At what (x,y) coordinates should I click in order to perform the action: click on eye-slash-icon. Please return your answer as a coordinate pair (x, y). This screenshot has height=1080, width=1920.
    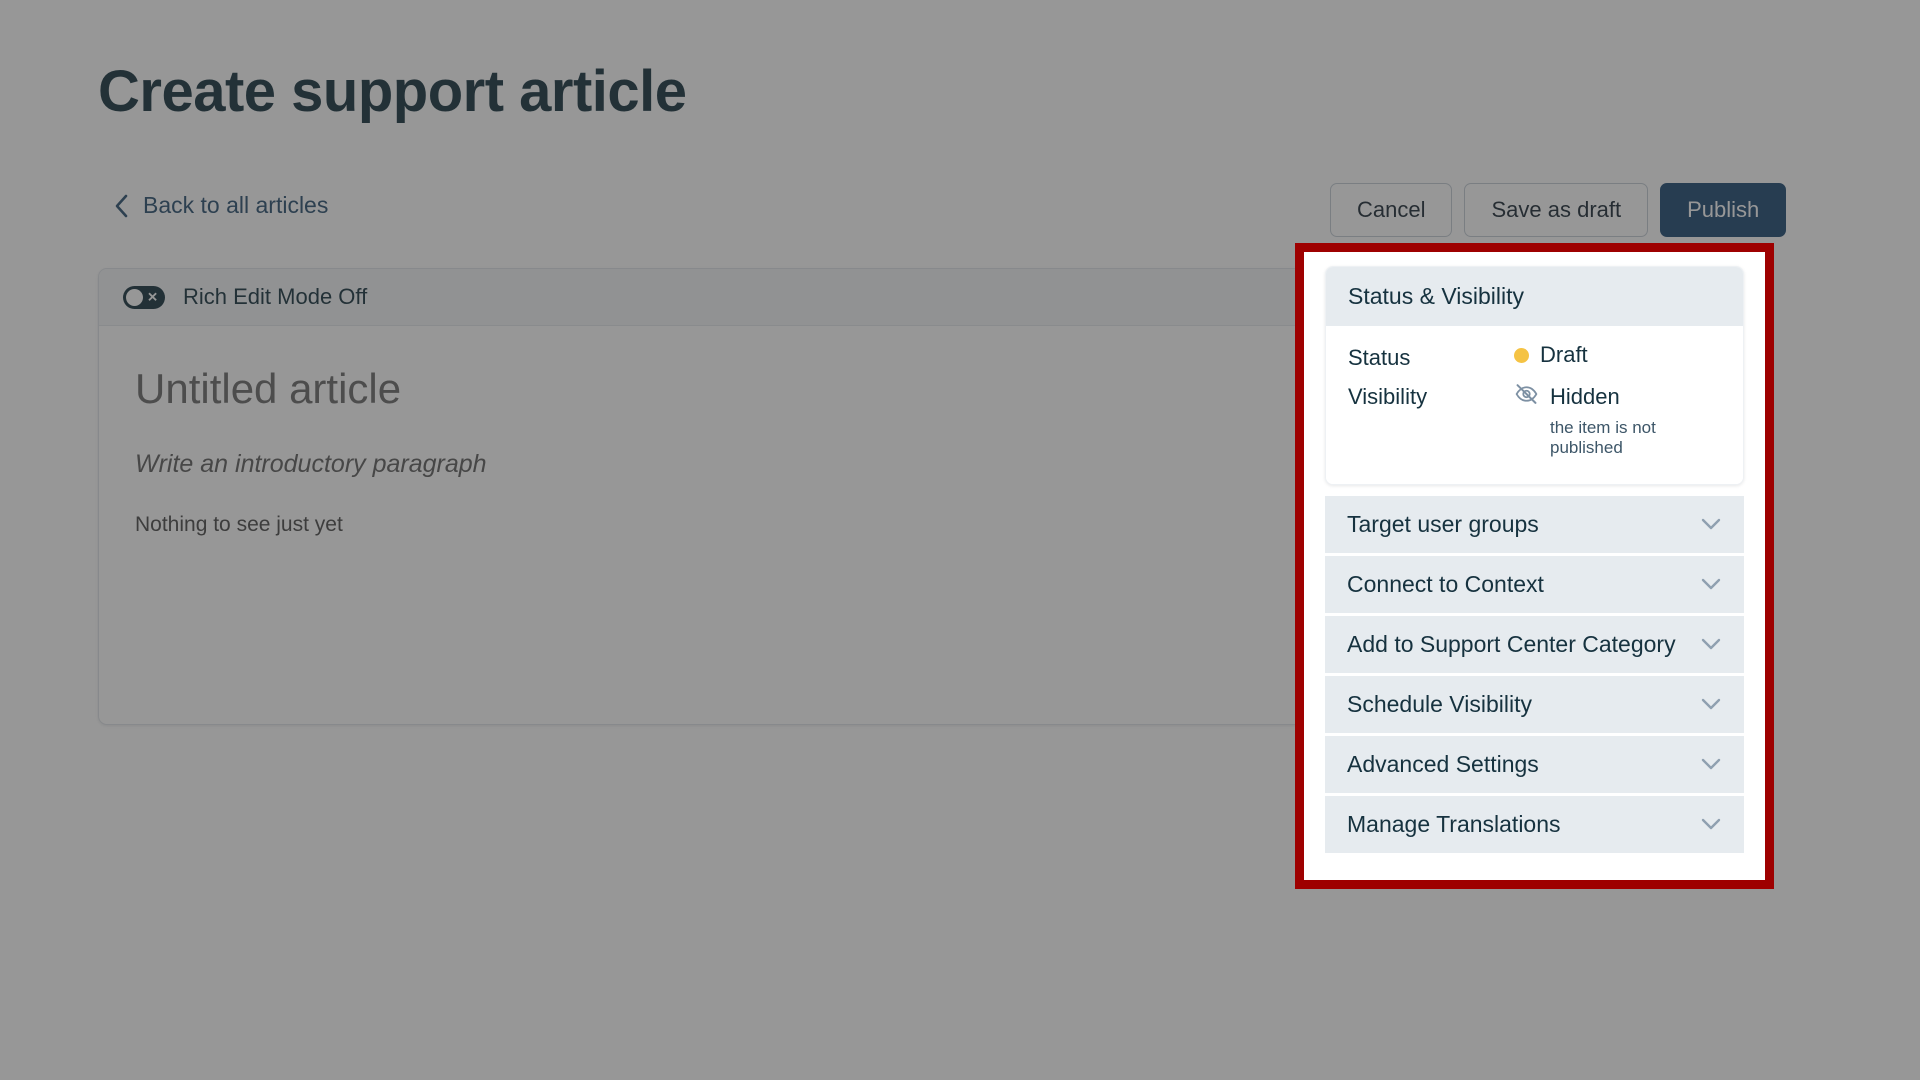
    Looking at the image, I should click on (1526, 396).